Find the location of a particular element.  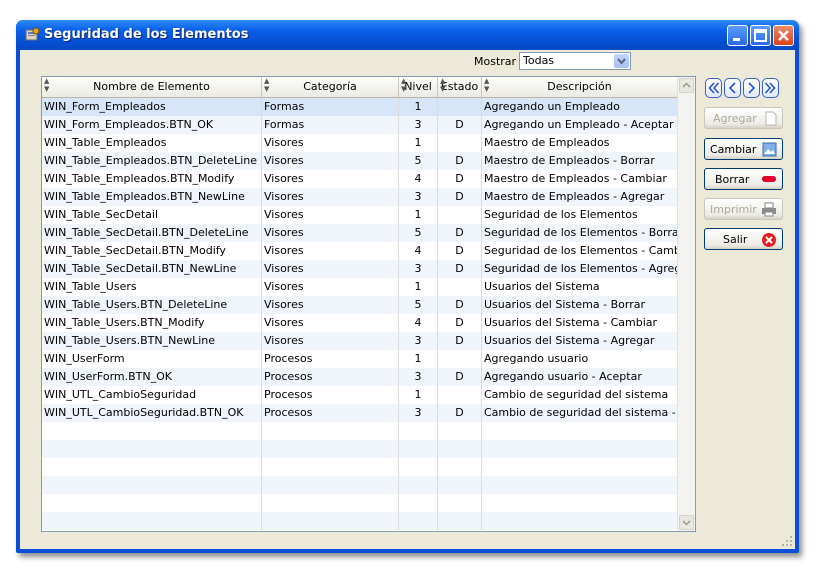

close-button is located at coordinates (783, 35).